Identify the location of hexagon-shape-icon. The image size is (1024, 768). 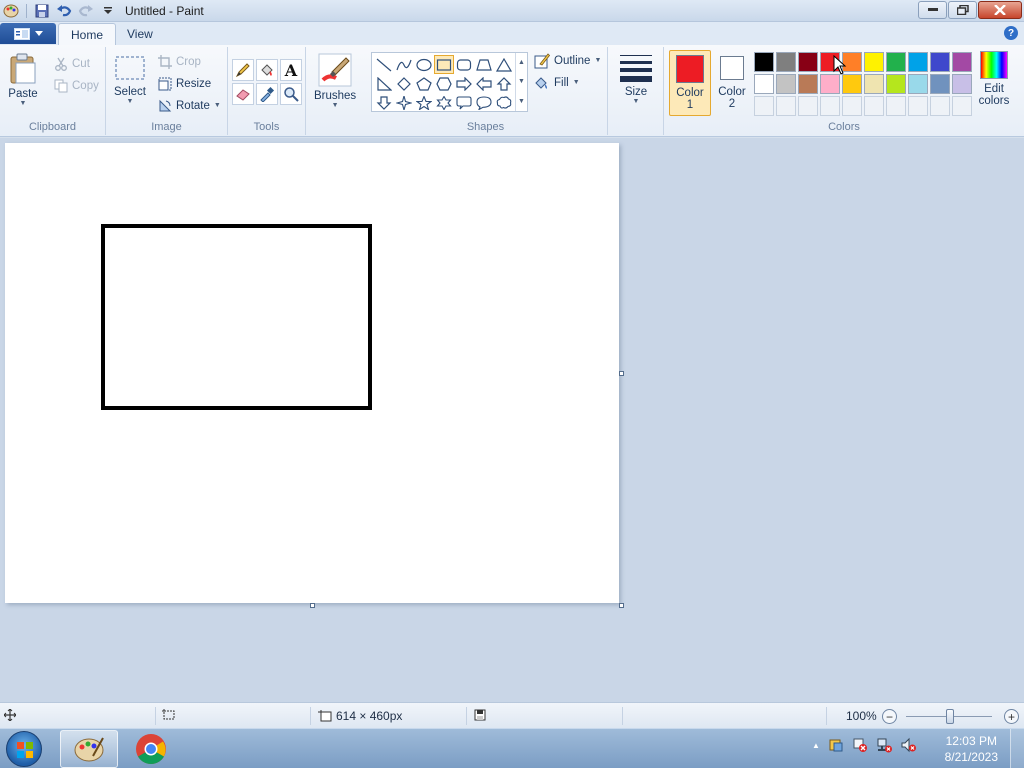
(444, 83).